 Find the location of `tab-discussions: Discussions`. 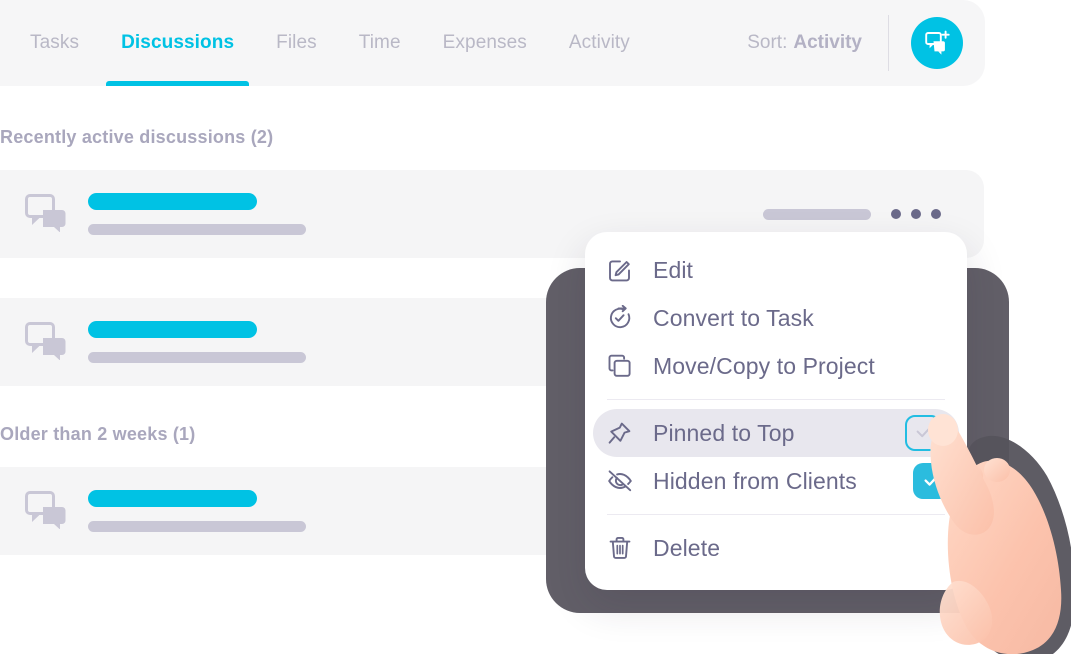

tab-discussions: Discussions is located at coordinates (177, 43).